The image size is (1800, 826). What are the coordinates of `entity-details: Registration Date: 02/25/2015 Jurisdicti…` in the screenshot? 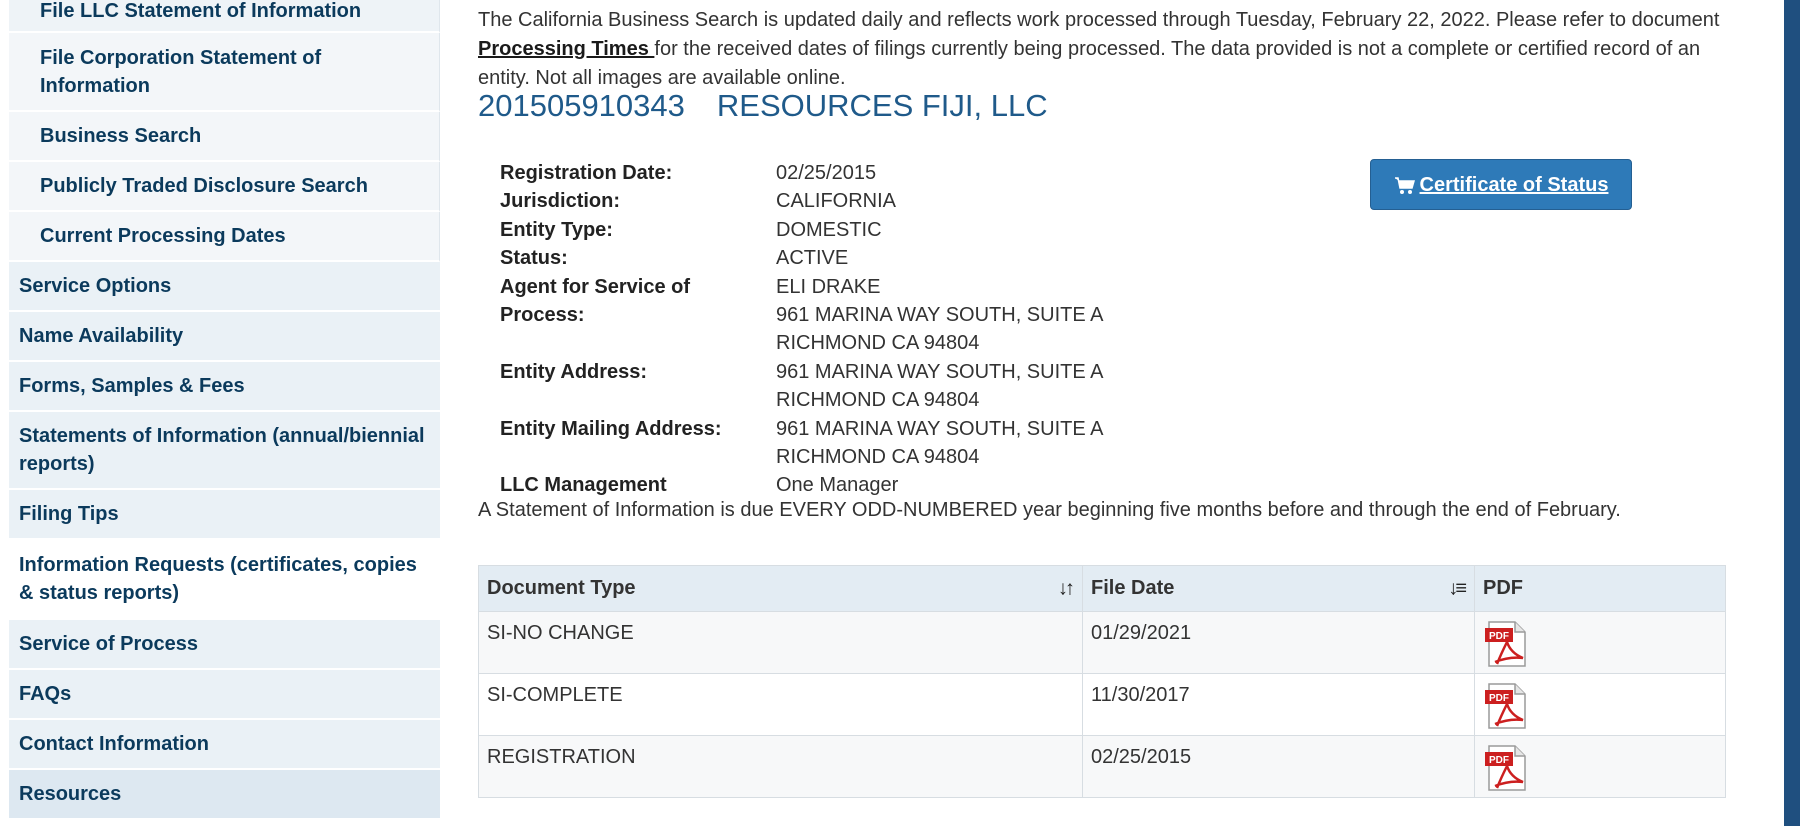 It's located at (802, 329).